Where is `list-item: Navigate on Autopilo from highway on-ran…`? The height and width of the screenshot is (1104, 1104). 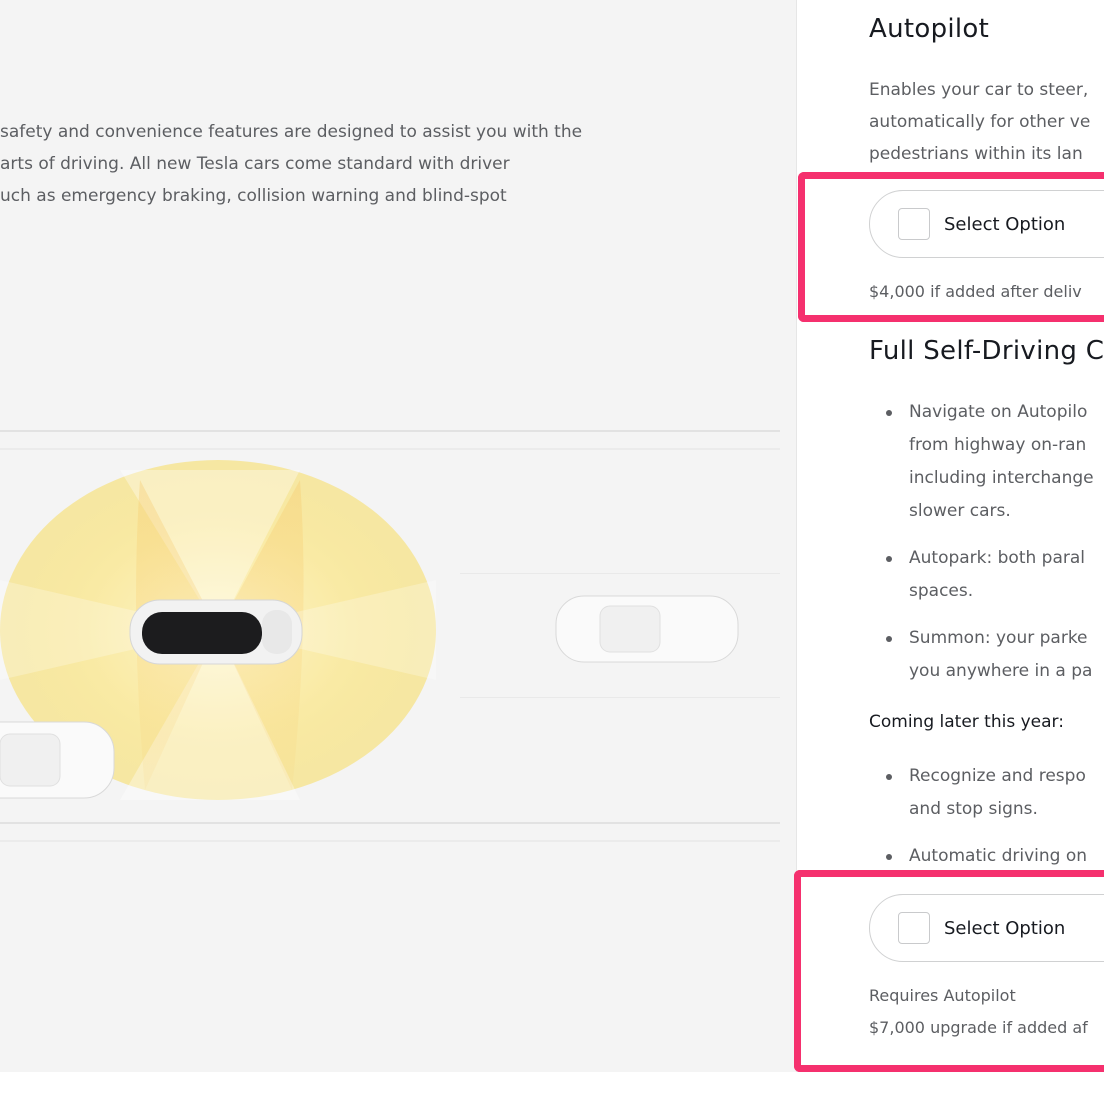
list-item: Navigate on Autopilo from highway on-ran… is located at coordinates (986, 462).